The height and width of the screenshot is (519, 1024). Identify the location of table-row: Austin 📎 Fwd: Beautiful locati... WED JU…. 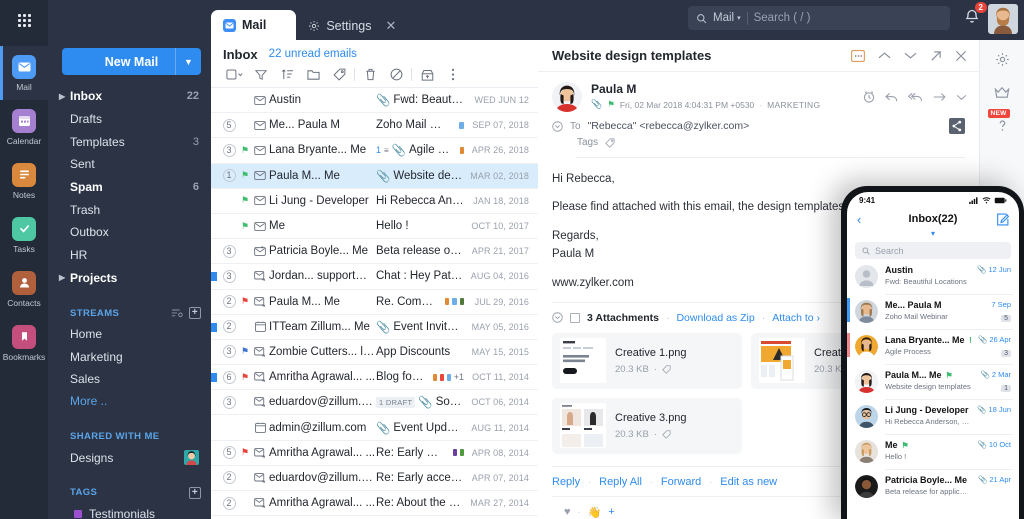
(374, 101).